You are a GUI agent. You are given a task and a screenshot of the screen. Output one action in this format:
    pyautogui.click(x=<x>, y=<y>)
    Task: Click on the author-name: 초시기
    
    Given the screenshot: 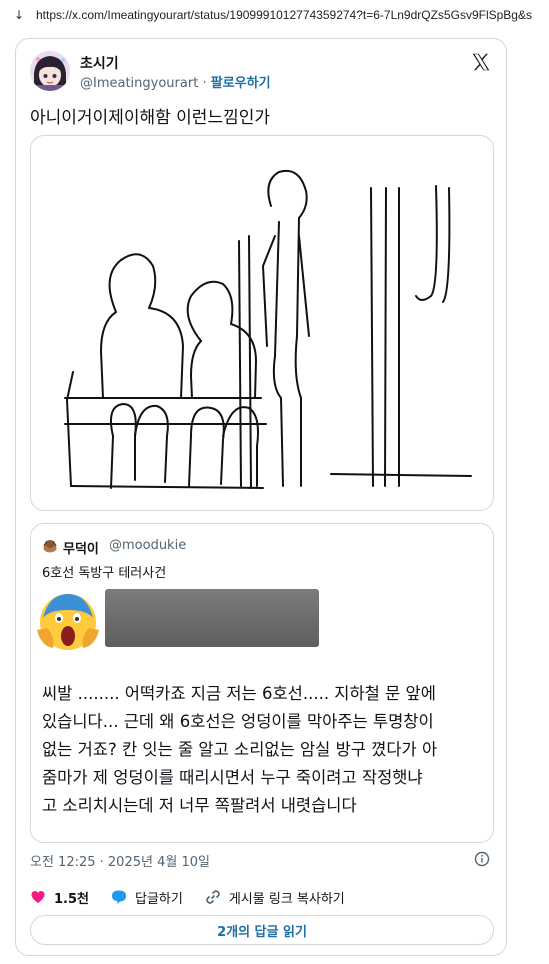 What is the action you would take?
    pyautogui.click(x=99, y=63)
    